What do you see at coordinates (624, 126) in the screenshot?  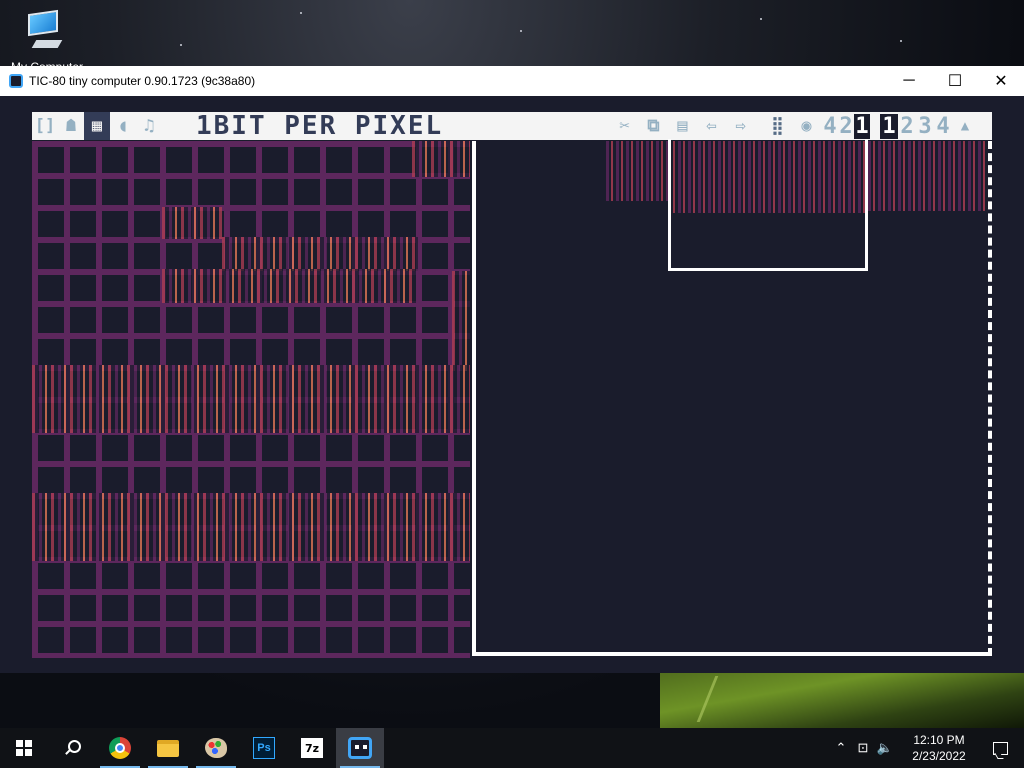 I see `cut-icon: ✂` at bounding box center [624, 126].